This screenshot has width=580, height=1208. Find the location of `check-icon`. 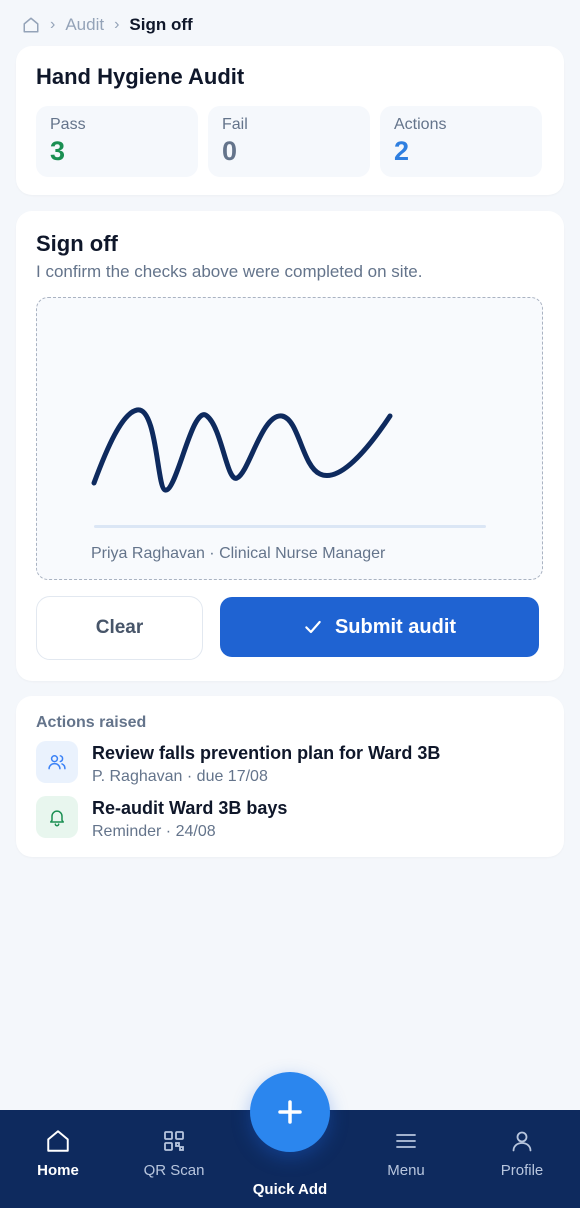

check-icon is located at coordinates (313, 627).